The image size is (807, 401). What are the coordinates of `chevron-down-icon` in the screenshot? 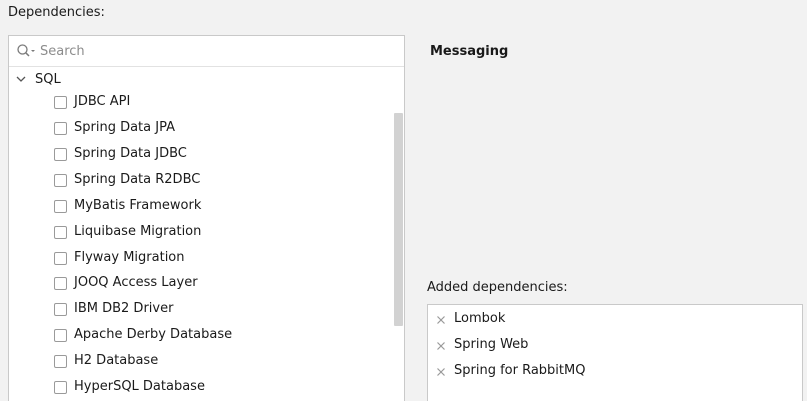 It's located at (21, 79).